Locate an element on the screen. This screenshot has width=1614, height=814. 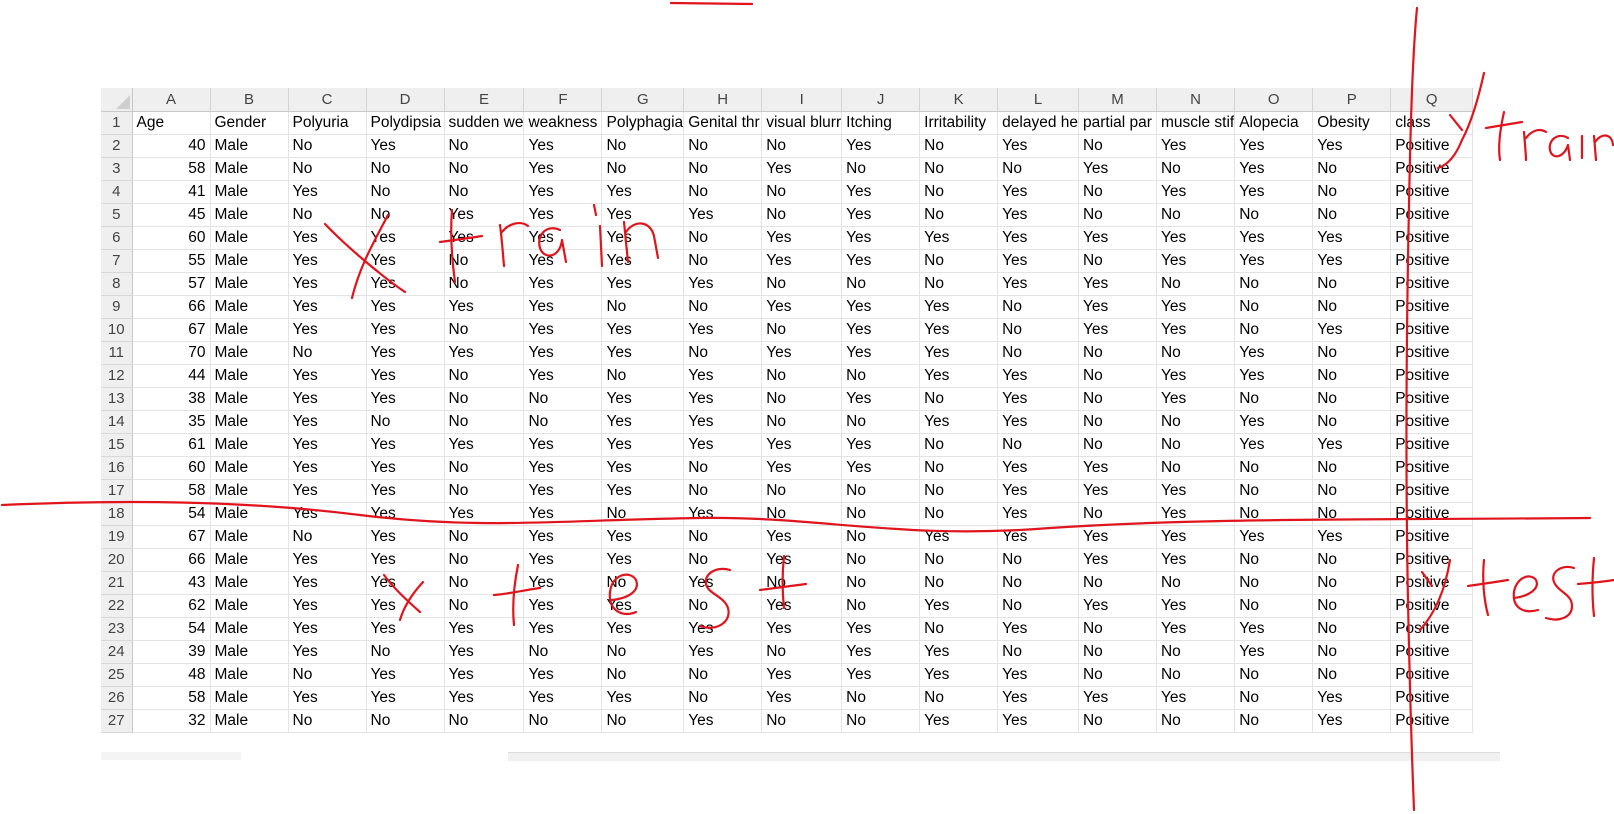
column-header-q: Q is located at coordinates (1432, 100).